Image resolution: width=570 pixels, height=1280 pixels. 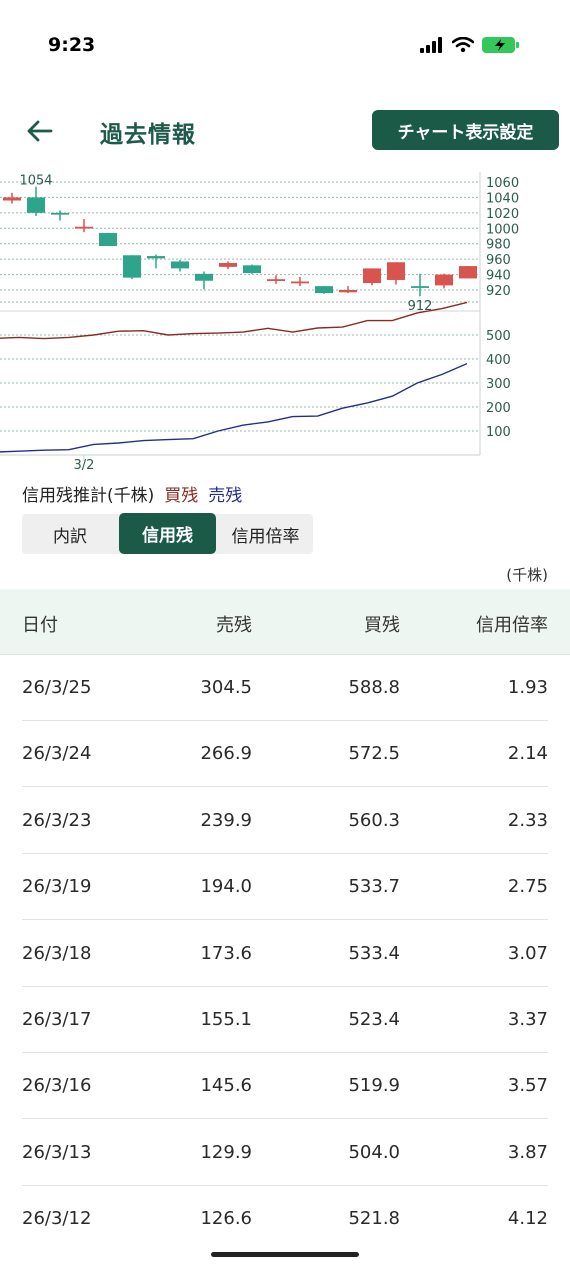 I want to click on tab-margin-balance: 信用残, so click(x=167, y=533).